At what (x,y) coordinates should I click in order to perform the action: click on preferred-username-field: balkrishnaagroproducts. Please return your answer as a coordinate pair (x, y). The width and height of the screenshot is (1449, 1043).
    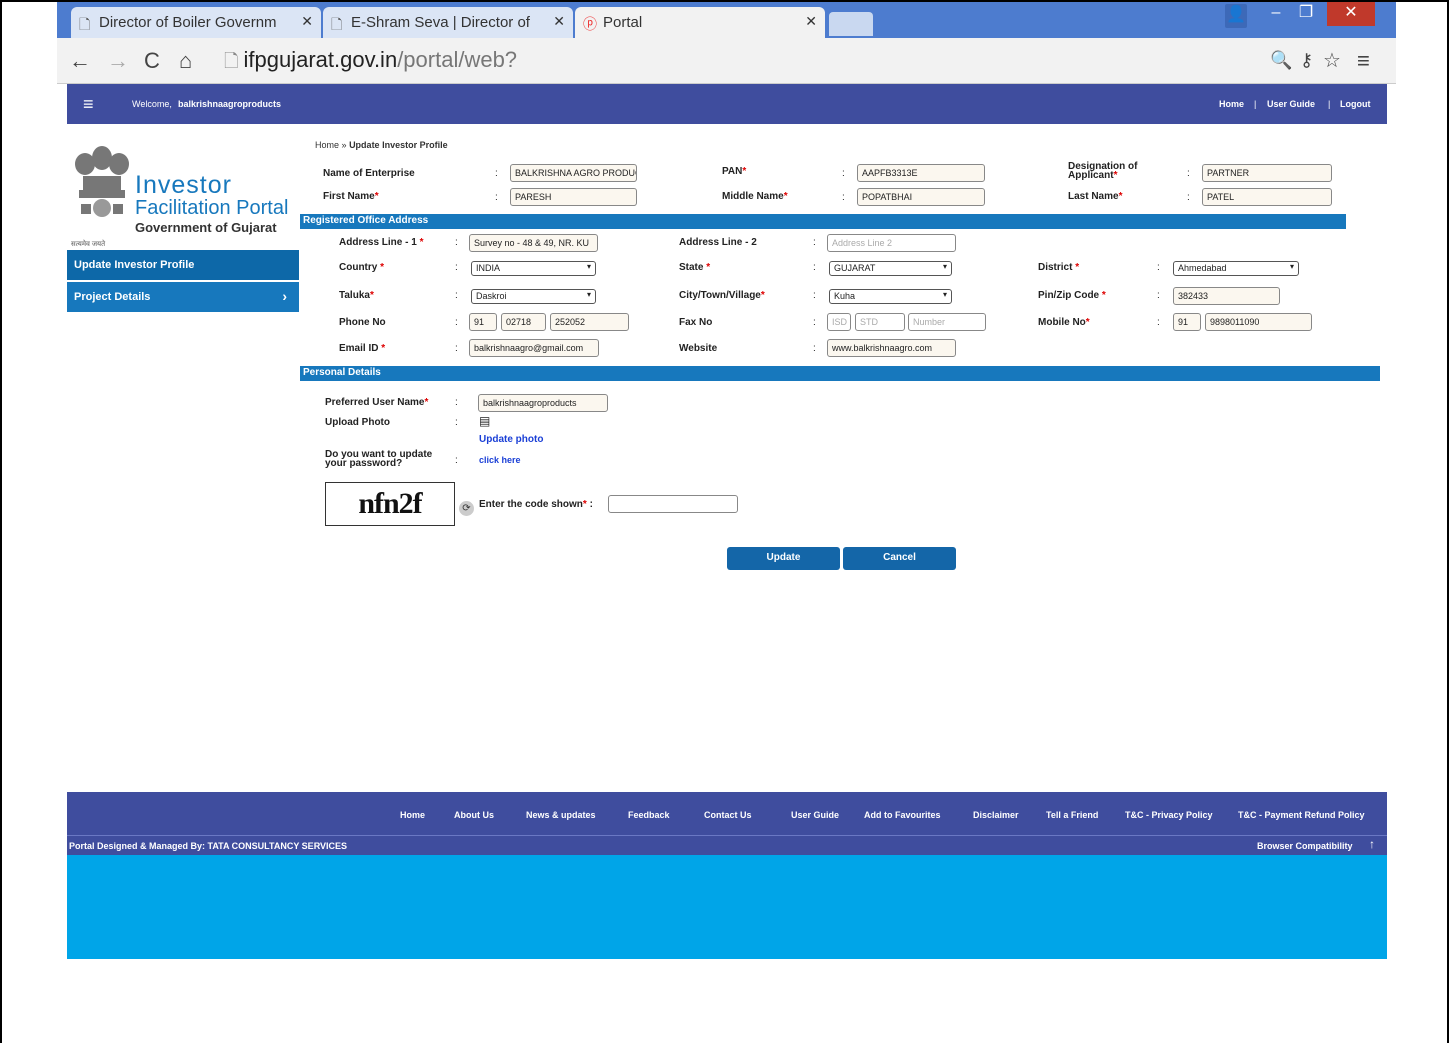
    Looking at the image, I should click on (543, 403).